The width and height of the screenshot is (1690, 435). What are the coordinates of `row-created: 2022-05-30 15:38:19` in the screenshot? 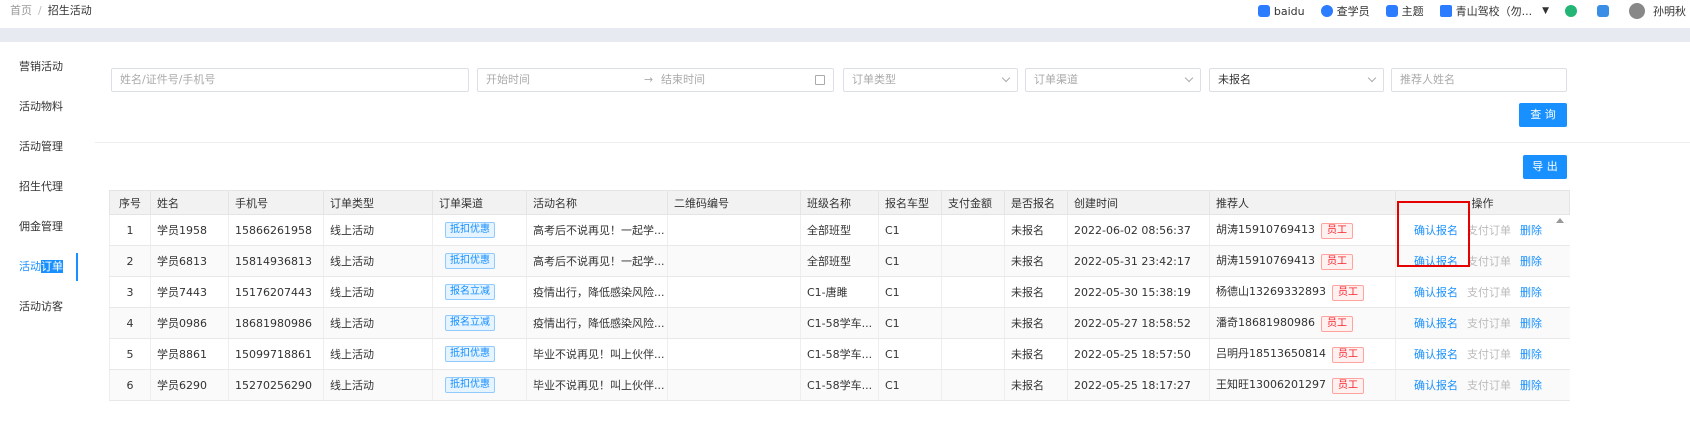 It's located at (1138, 292).